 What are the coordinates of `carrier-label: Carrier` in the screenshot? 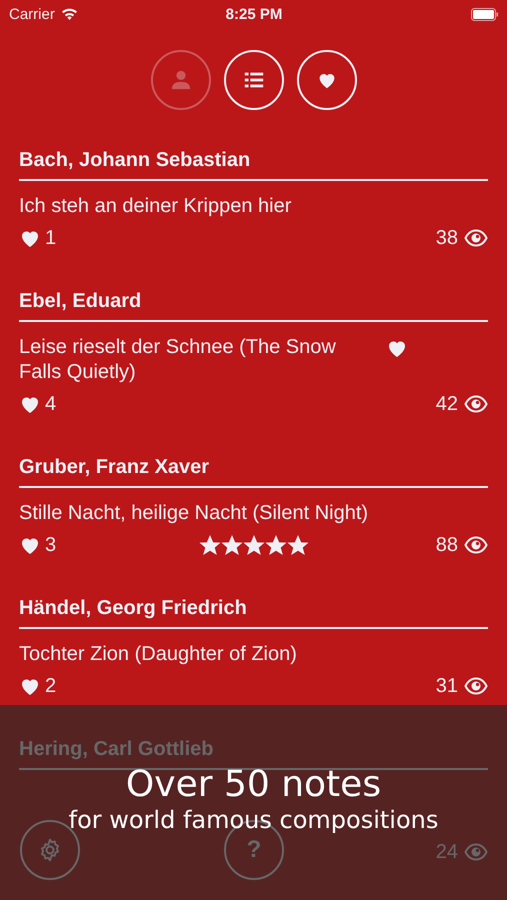 It's located at (32, 14).